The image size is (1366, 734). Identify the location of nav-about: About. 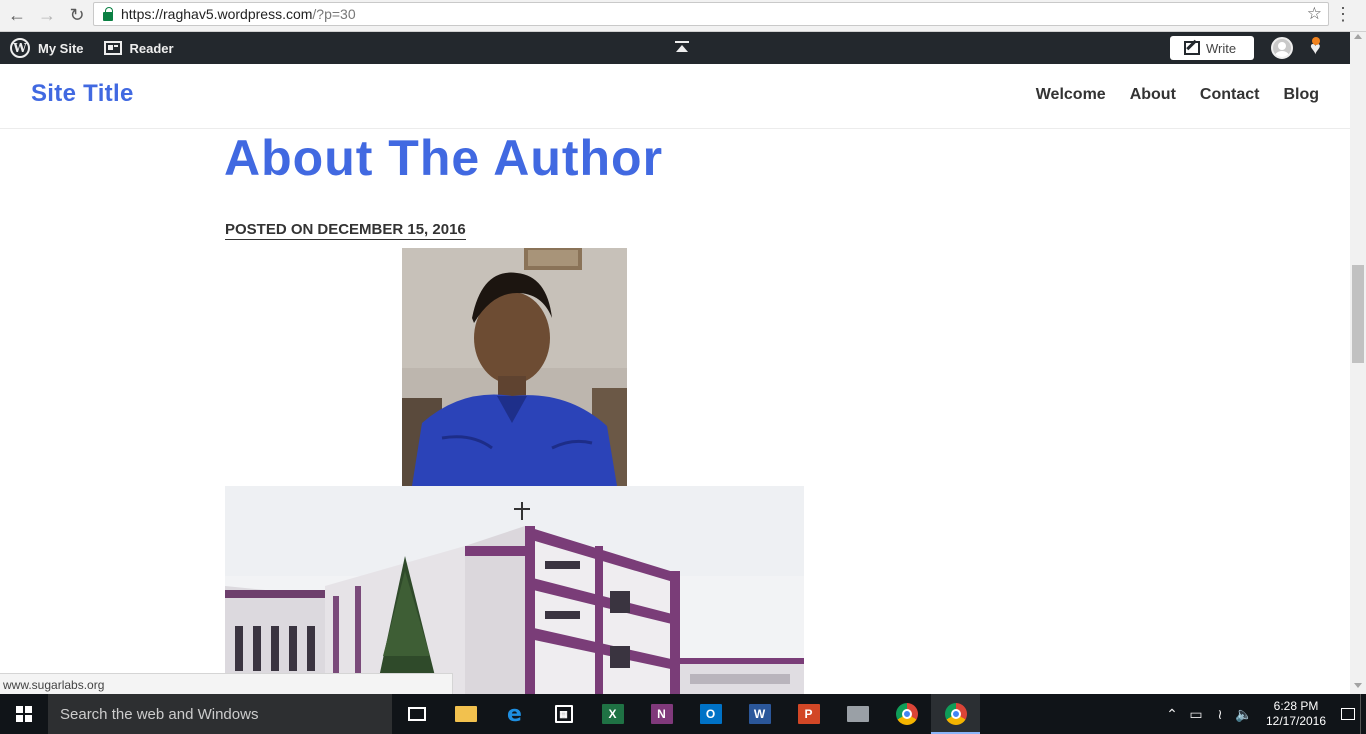
(1153, 95).